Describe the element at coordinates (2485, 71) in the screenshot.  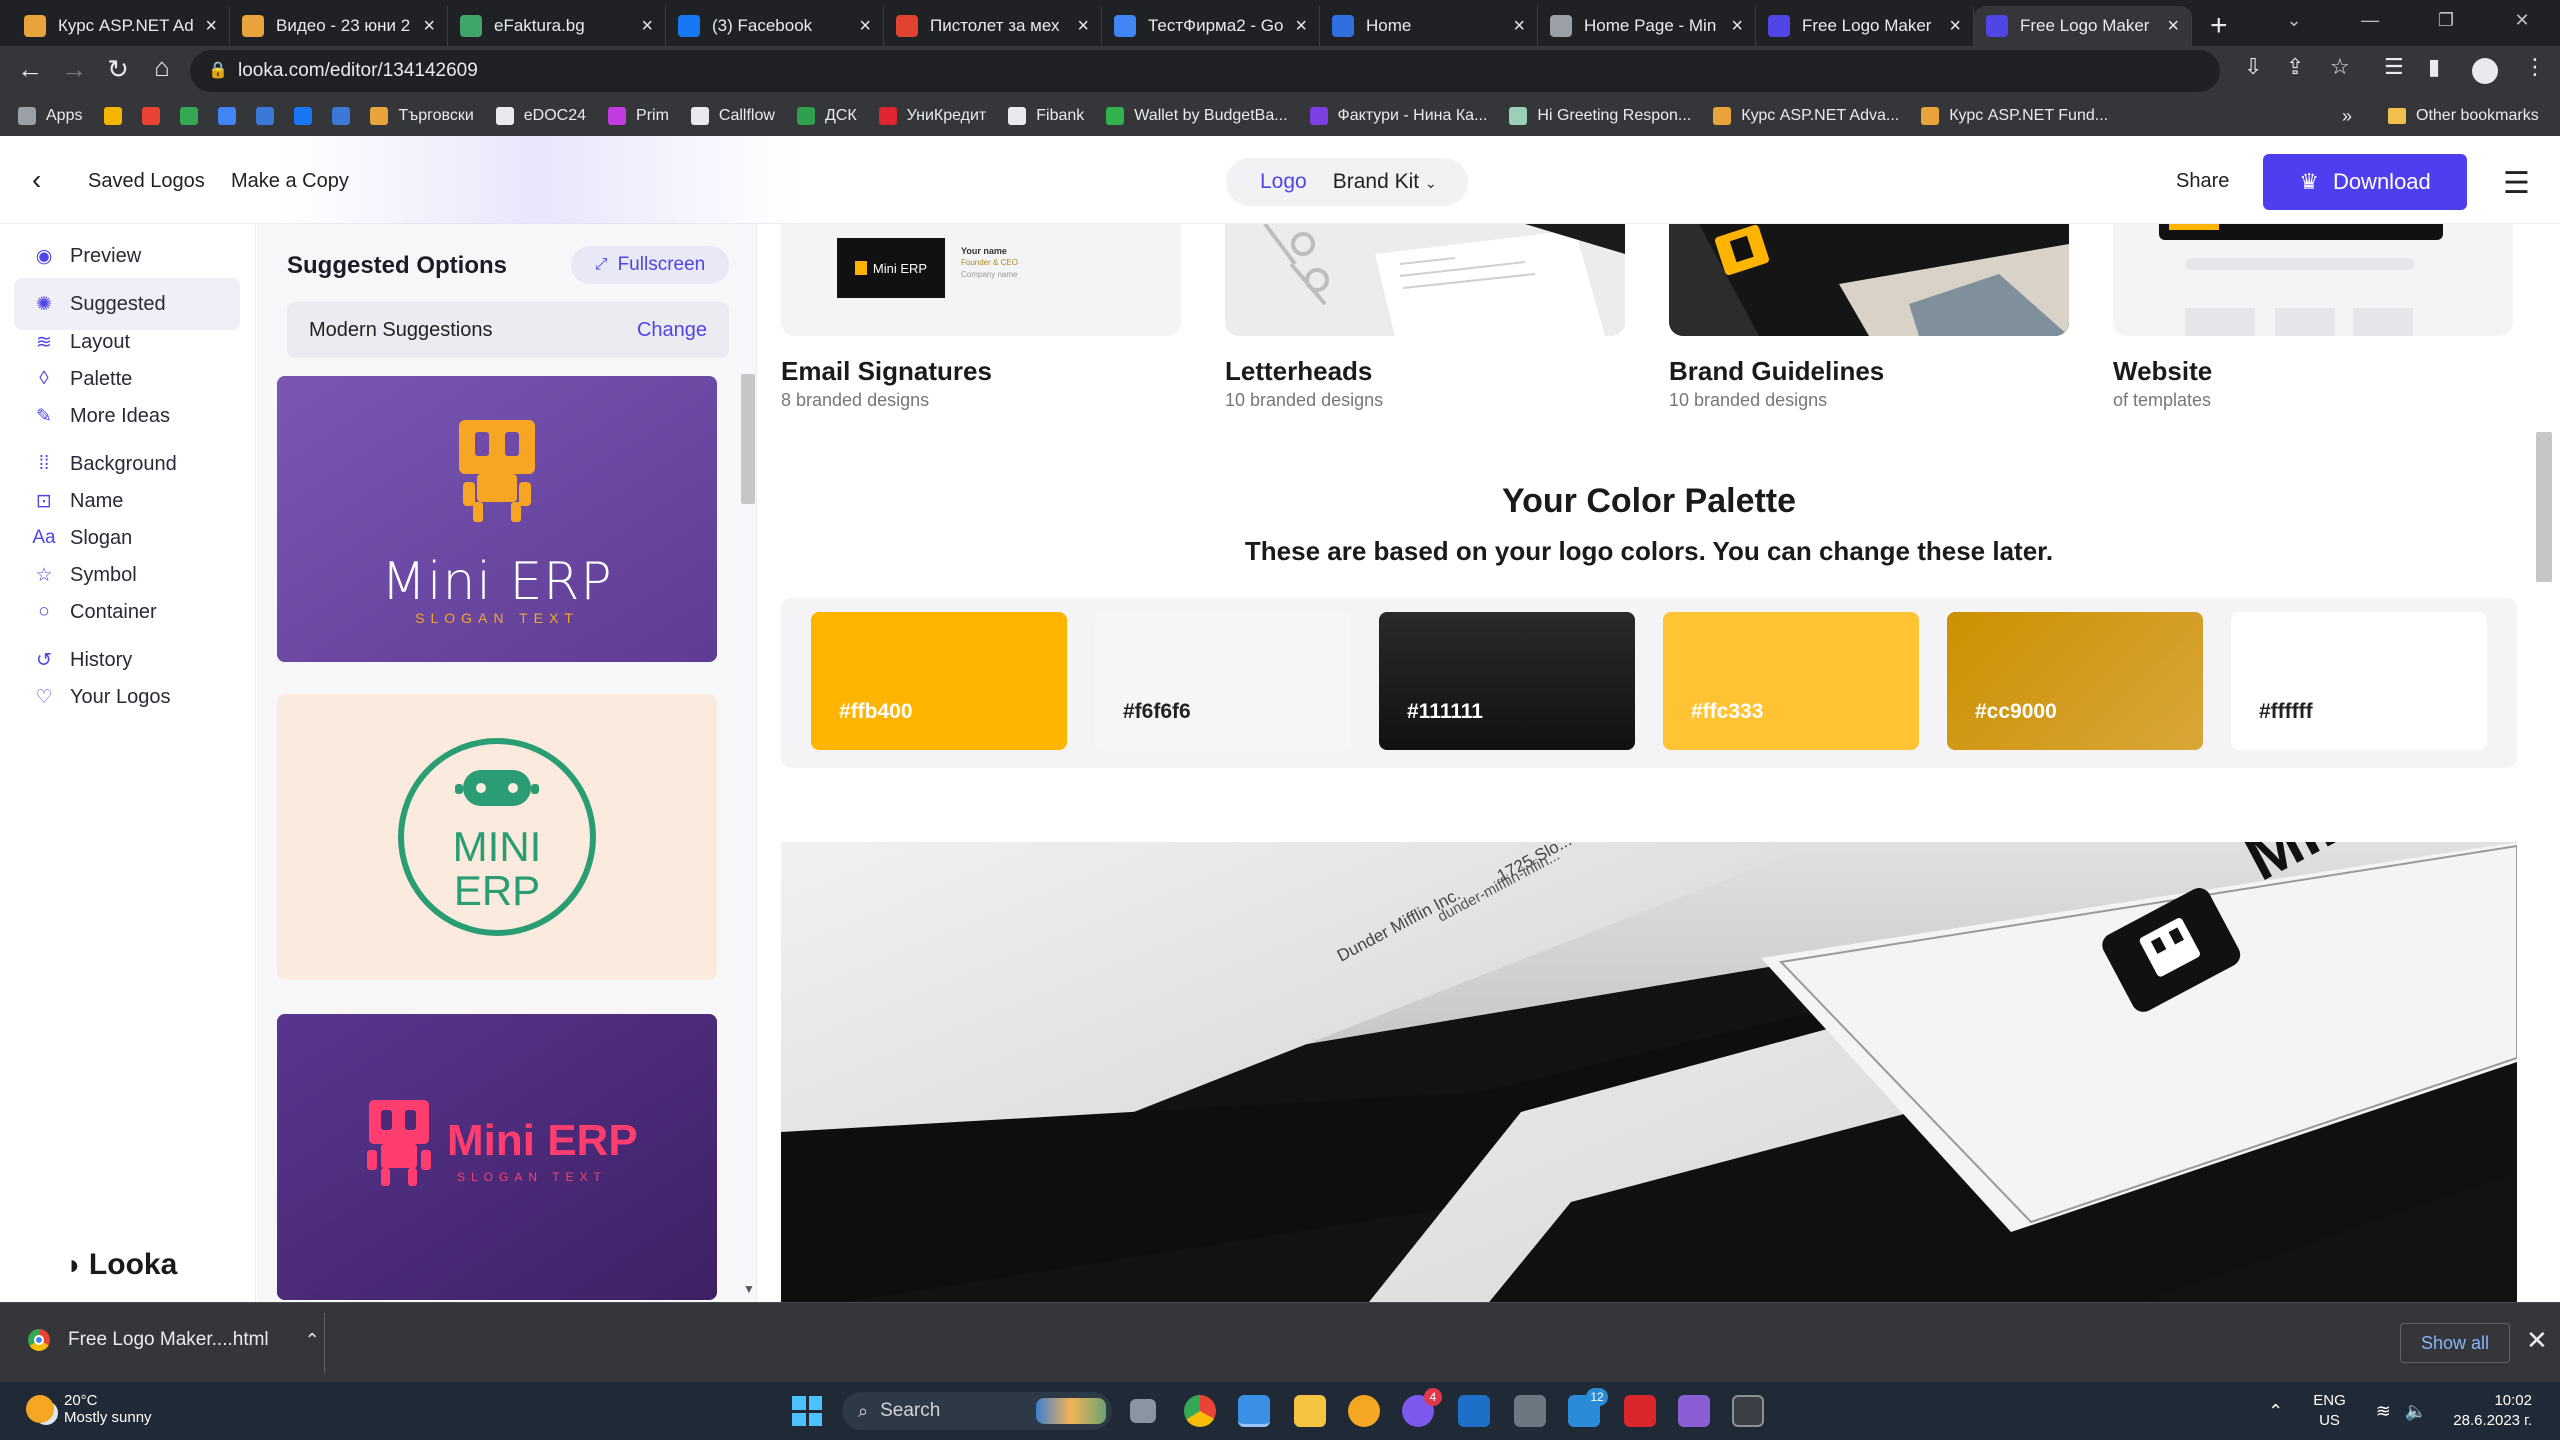
I see `profile-avatar-icon` at that location.